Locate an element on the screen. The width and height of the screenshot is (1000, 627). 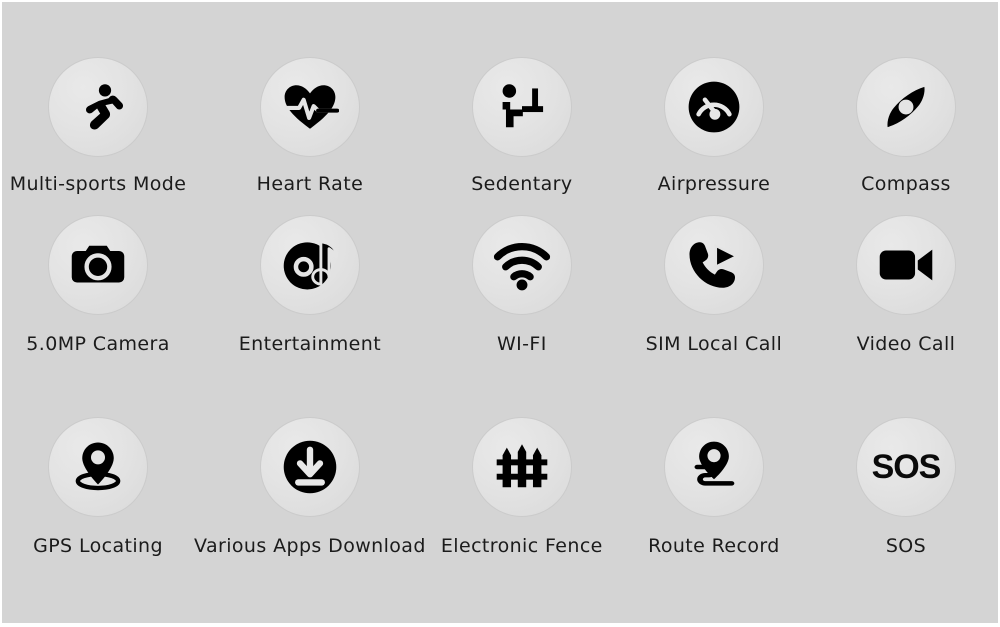
grid-cell: Video Call is located at coordinates (905, 281).